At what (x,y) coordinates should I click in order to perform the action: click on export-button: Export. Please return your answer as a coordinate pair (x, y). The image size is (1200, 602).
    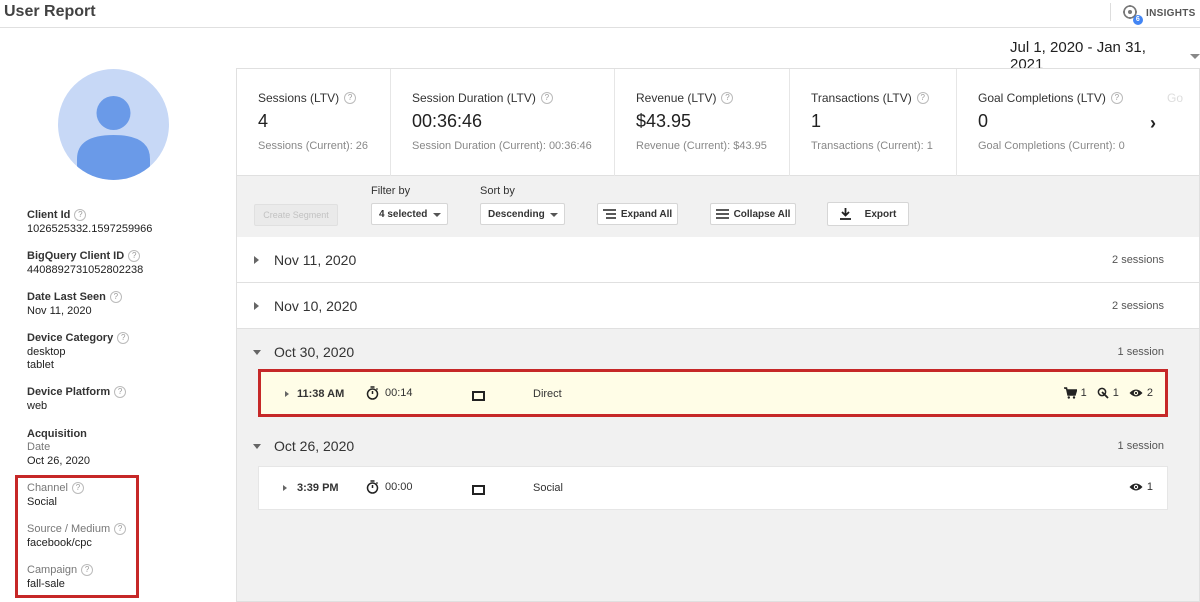
    Looking at the image, I should click on (868, 214).